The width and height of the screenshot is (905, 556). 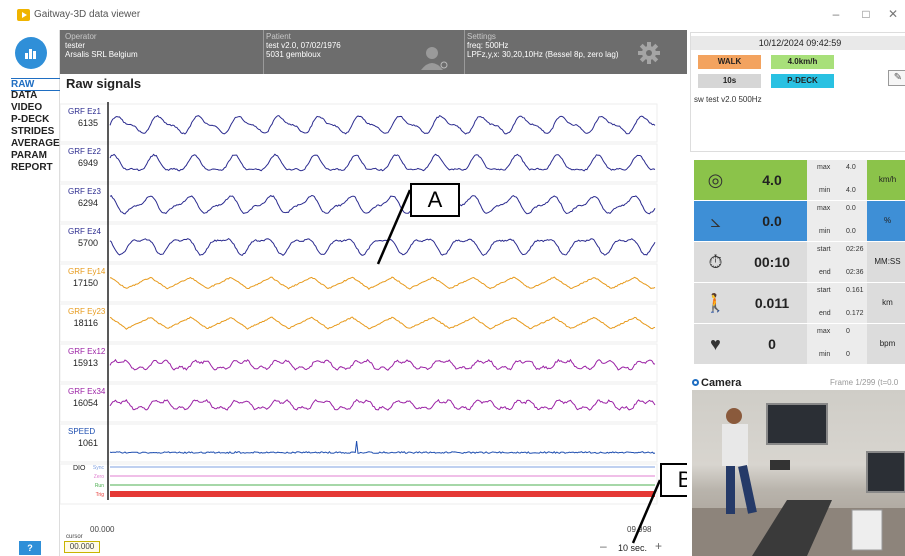 I want to click on incline-icon: ⦣, so click(x=715, y=221).